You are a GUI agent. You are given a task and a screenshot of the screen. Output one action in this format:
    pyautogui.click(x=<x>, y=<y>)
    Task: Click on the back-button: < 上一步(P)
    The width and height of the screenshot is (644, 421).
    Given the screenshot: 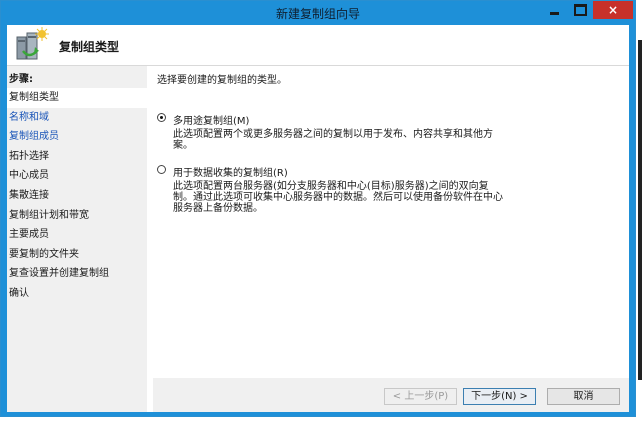 What is the action you would take?
    pyautogui.click(x=420, y=396)
    